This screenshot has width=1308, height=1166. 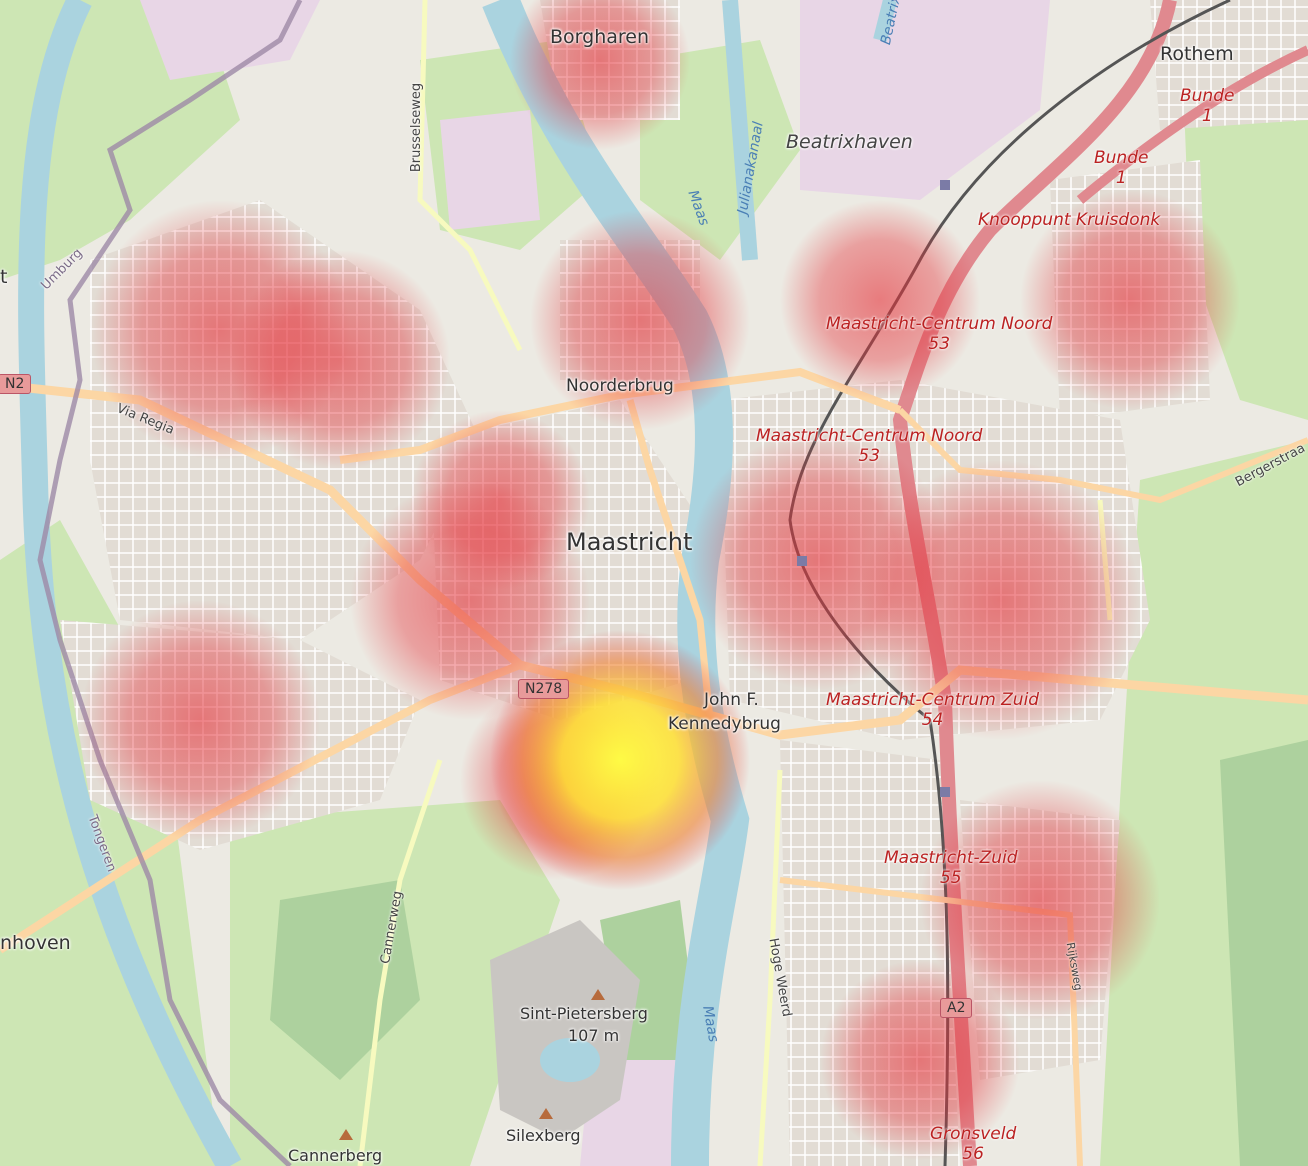 I want to click on station-icon-randwyck, so click(x=945, y=792).